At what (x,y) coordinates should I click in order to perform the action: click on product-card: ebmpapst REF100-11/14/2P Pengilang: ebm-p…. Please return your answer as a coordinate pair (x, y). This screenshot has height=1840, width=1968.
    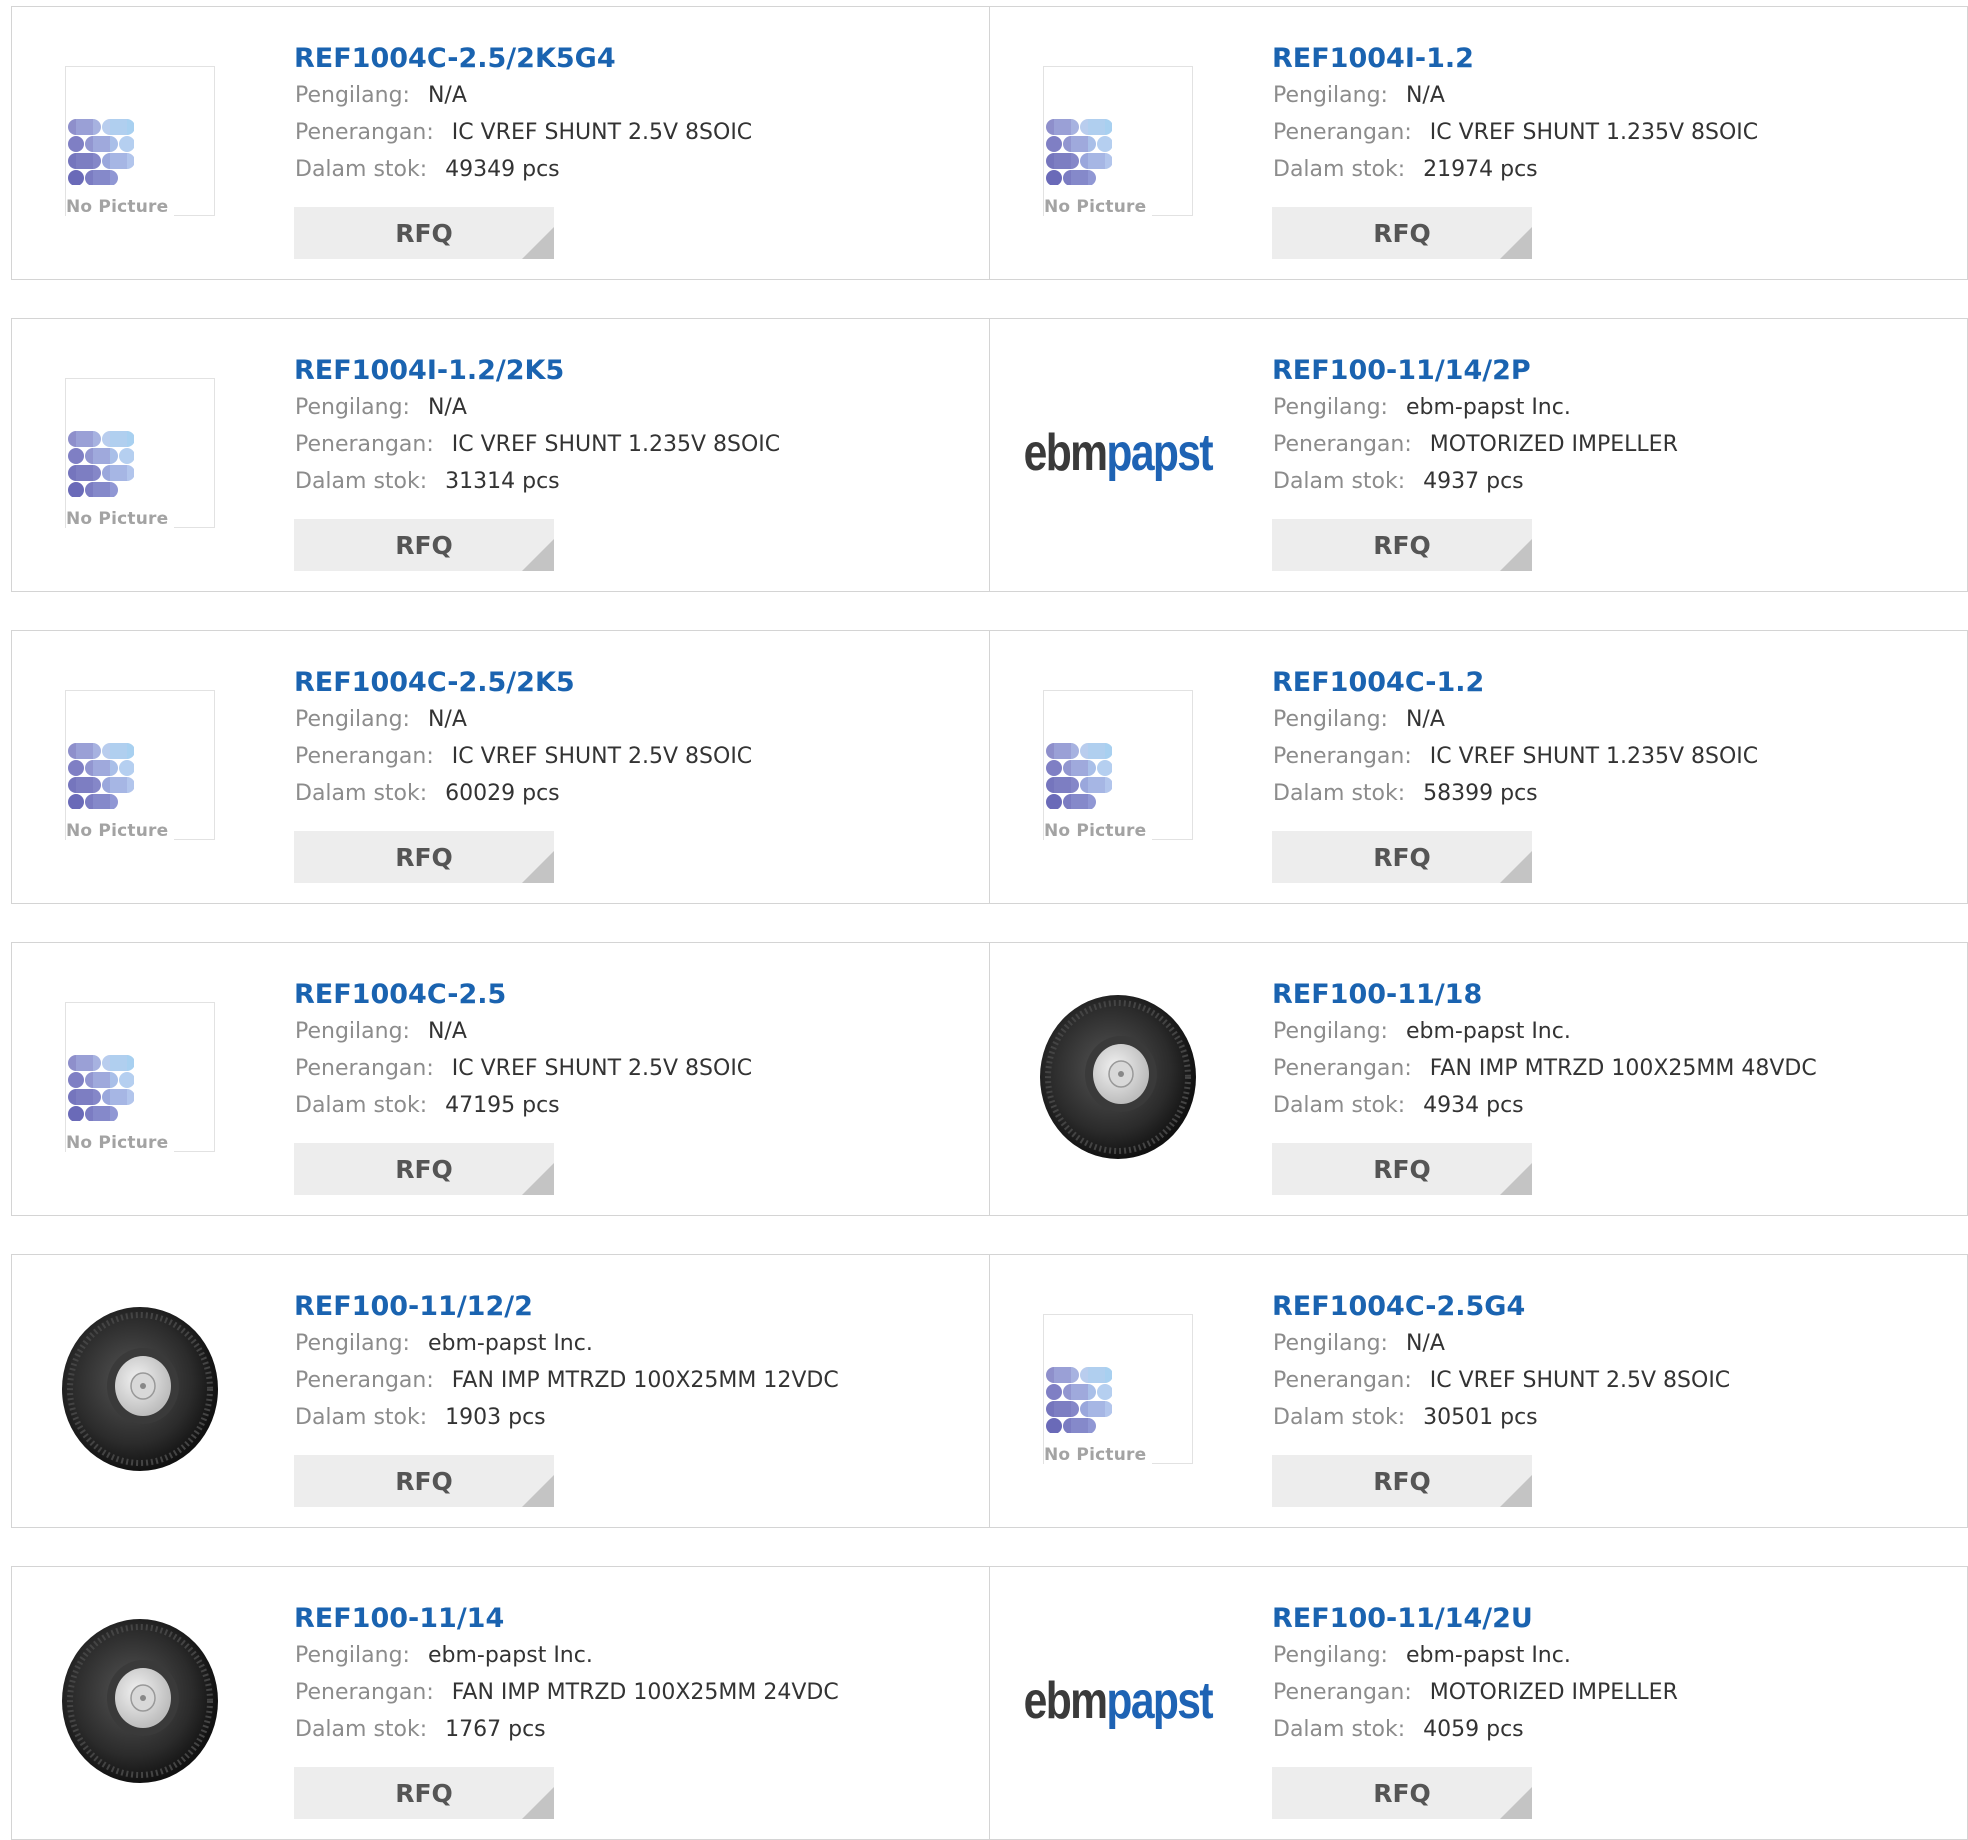
    Looking at the image, I should click on (1478, 455).